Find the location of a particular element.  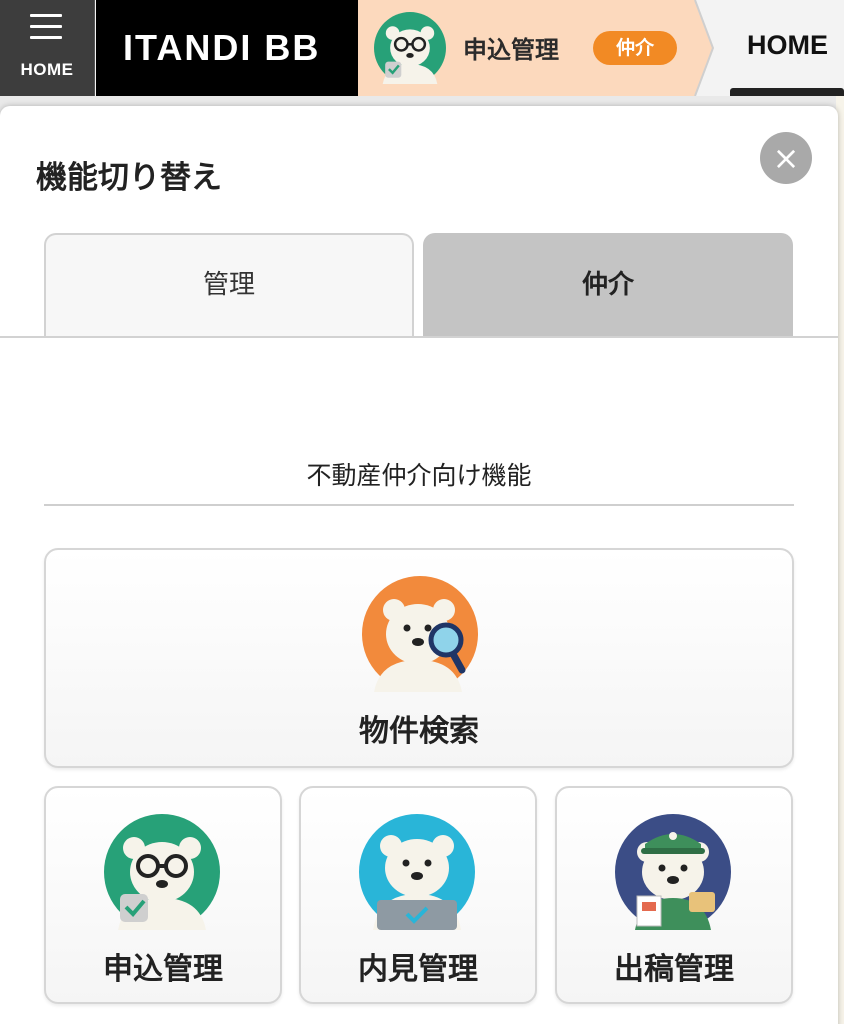

breadcrumb-home-link: HOME is located at coordinates (787, 45).